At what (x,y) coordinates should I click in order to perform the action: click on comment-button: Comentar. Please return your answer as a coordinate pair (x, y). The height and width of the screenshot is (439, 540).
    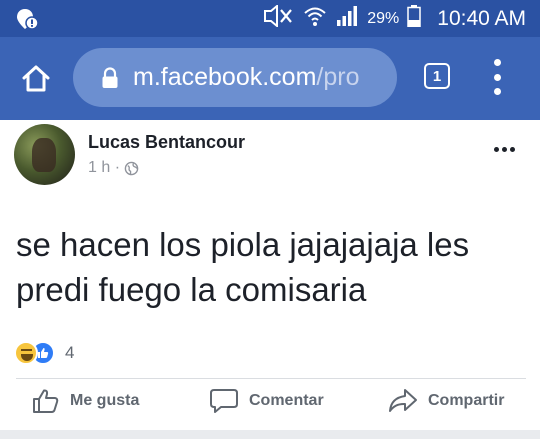
    Looking at the image, I should click on (266, 401).